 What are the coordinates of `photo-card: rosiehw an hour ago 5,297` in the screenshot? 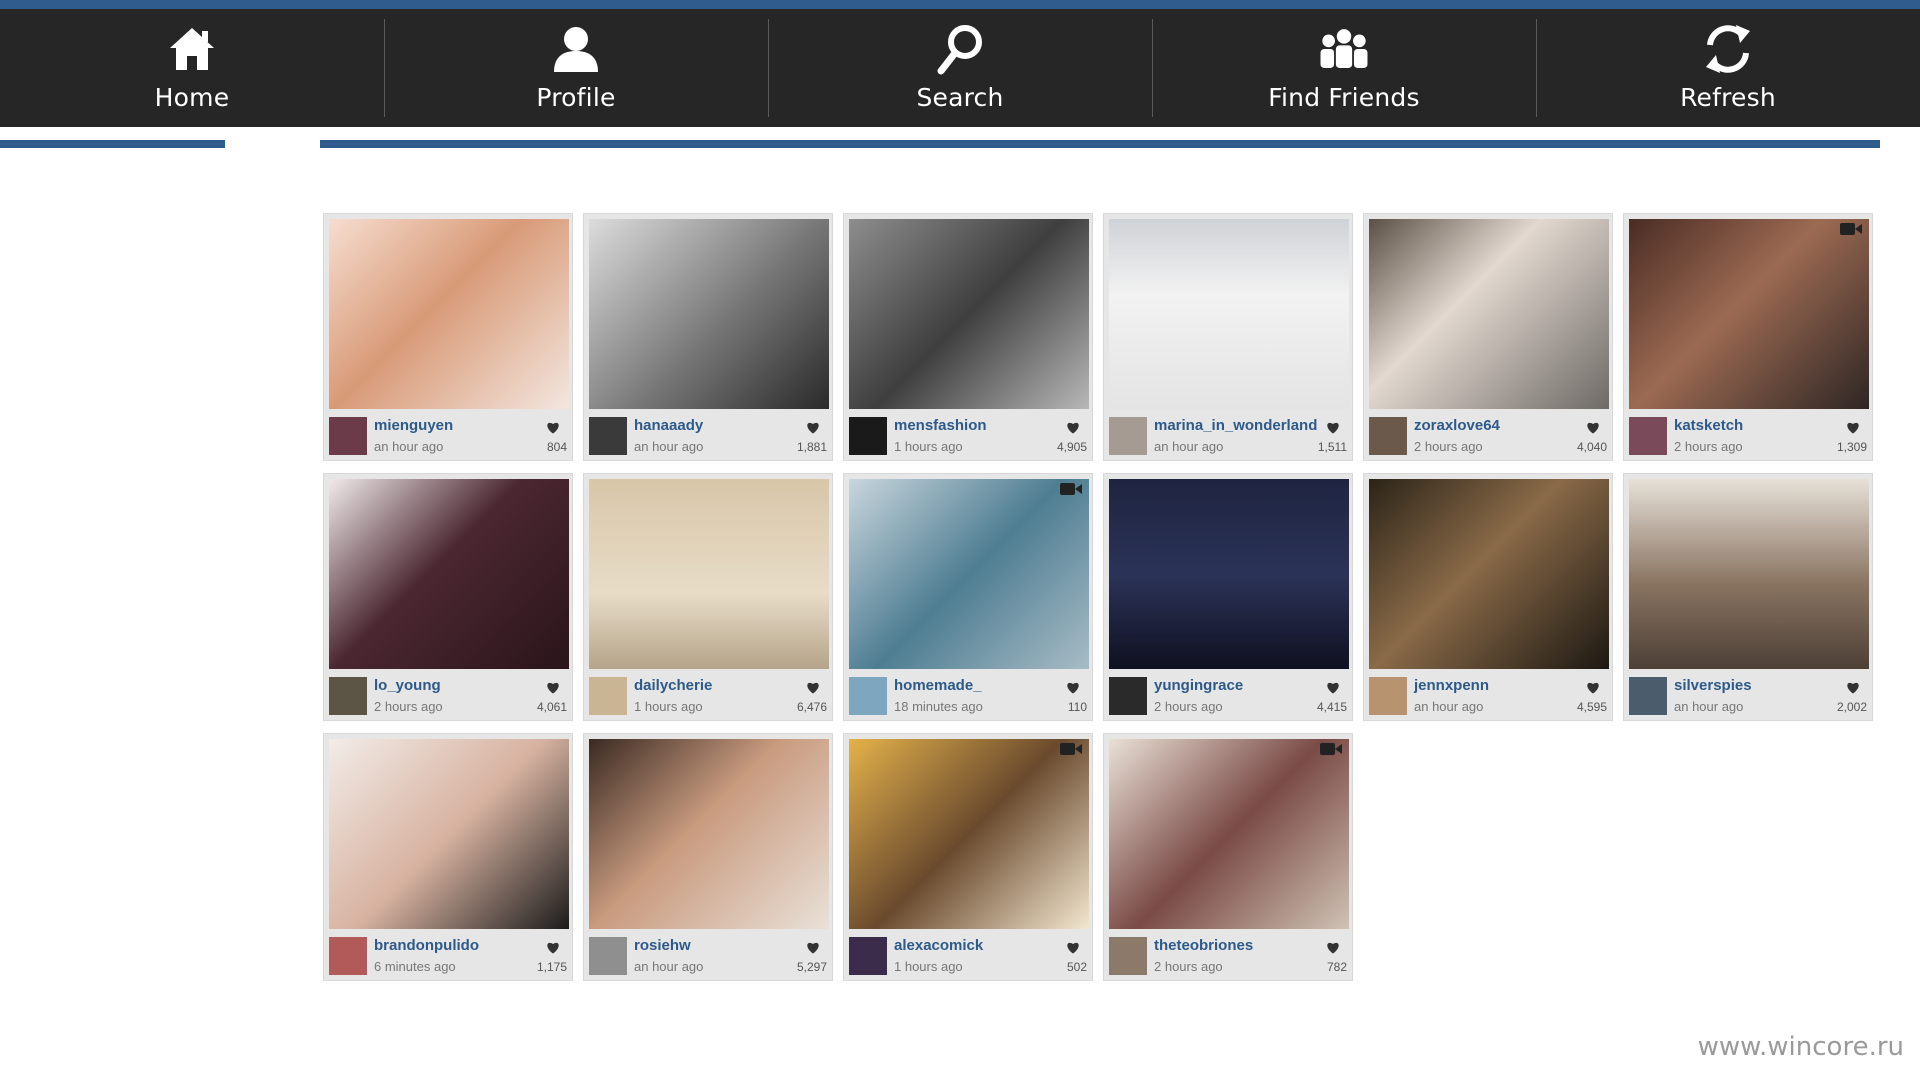 It's located at (708, 857).